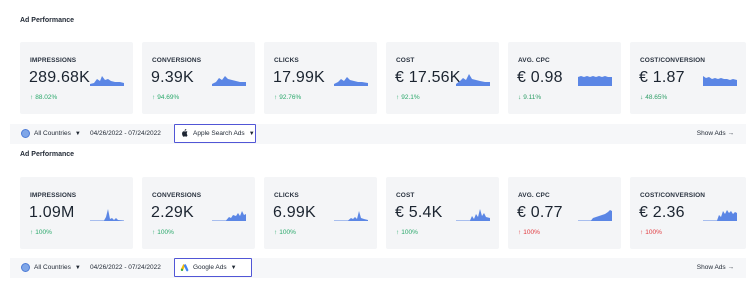 This screenshot has width=756, height=290. What do you see at coordinates (688, 213) in the screenshot?
I see `metric-card-cost-per-conversion: COST/CONVERSION € 2.36 ↑ 100%` at bounding box center [688, 213].